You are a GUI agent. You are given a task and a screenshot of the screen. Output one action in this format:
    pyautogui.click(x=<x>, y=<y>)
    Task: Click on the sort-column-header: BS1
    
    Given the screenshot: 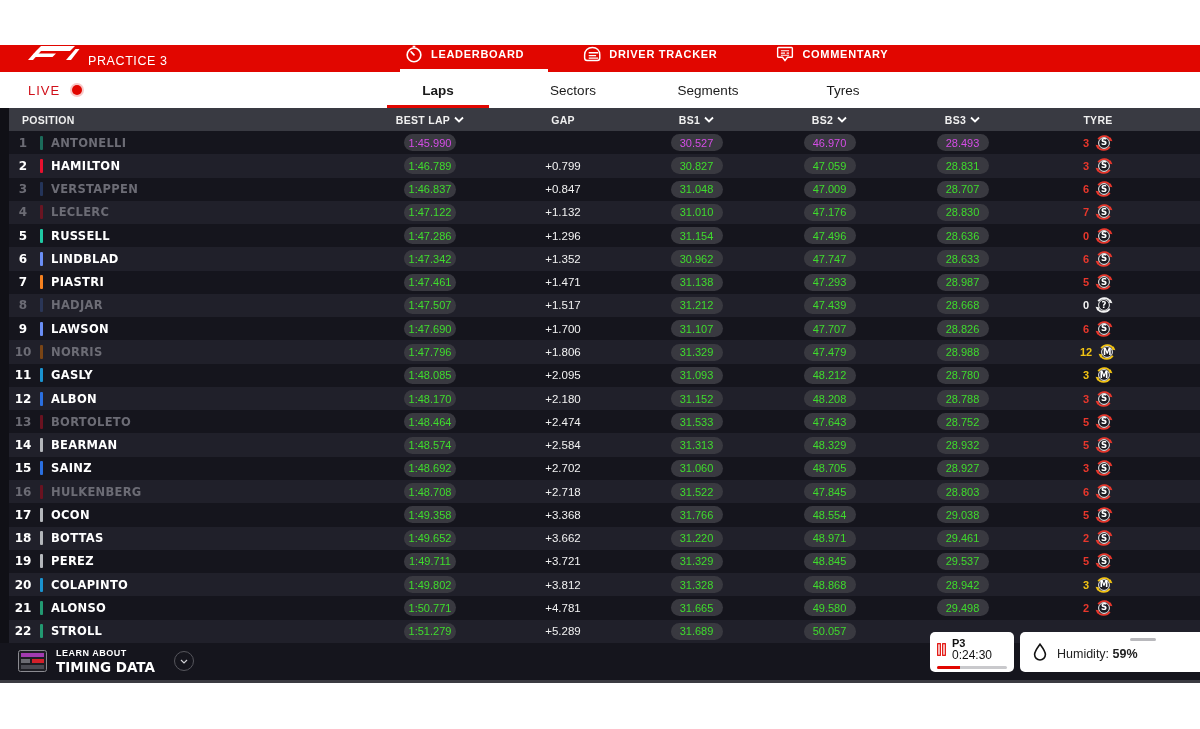 What is the action you would take?
    pyautogui.click(x=696, y=119)
    